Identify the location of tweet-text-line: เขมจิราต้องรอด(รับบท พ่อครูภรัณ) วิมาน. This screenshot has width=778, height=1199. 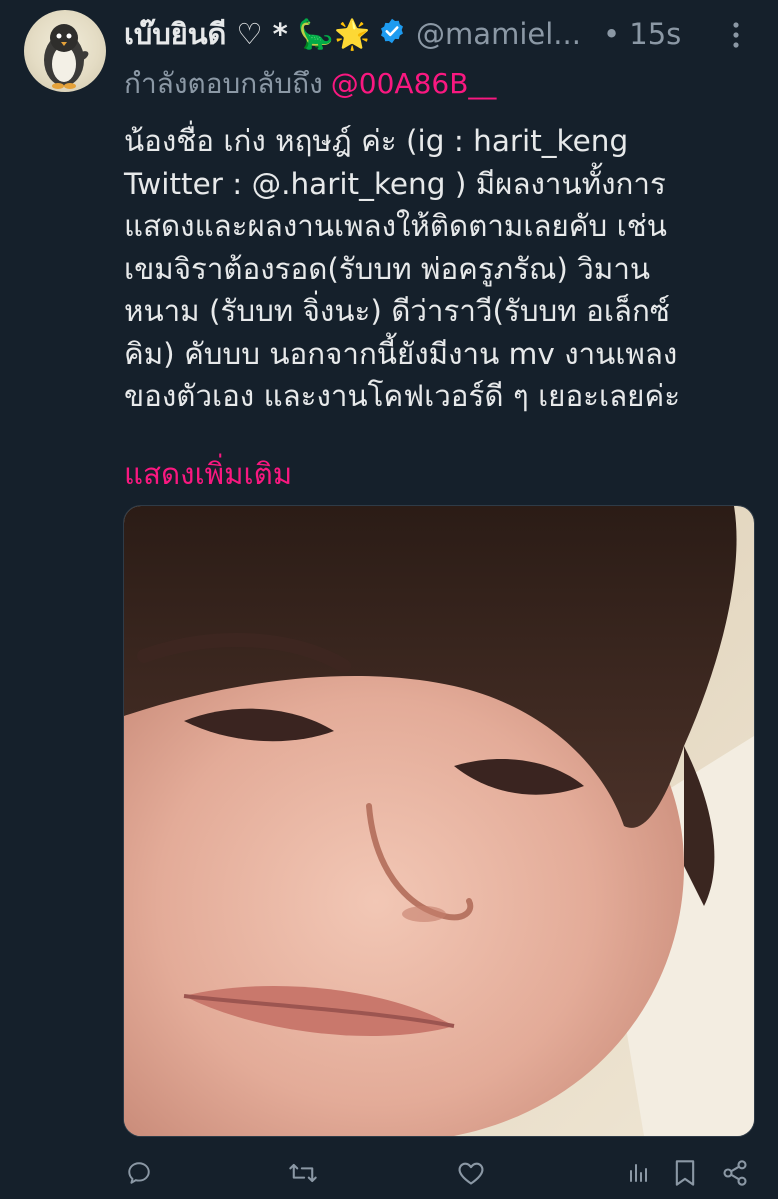
(387, 268).